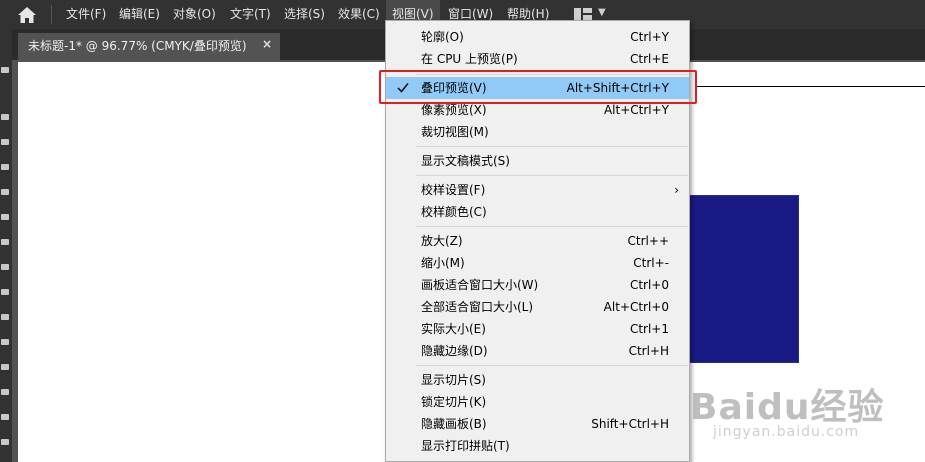 Image resolution: width=925 pixels, height=462 pixels. Describe the element at coordinates (636, 307) in the screenshot. I see `menu-item-shortcut: Alt+Ctrl+0` at that location.